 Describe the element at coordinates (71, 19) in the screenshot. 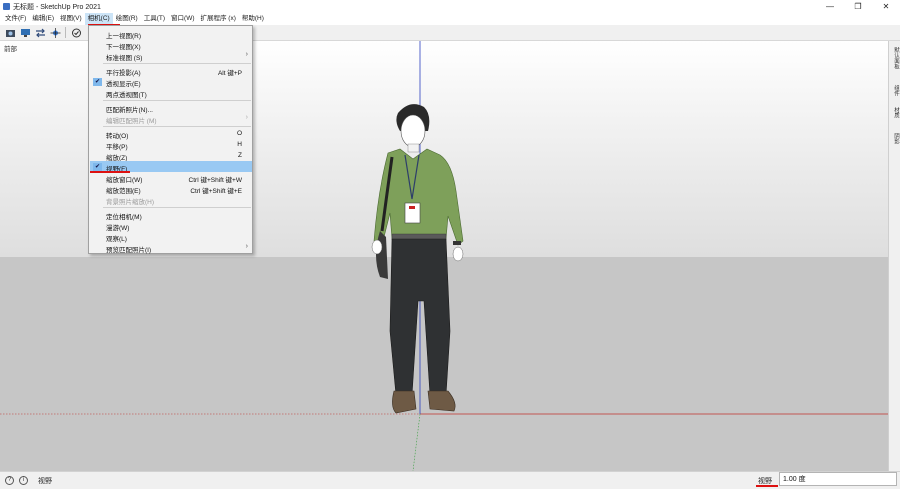

I see `menu-view: 视图(V)` at that location.